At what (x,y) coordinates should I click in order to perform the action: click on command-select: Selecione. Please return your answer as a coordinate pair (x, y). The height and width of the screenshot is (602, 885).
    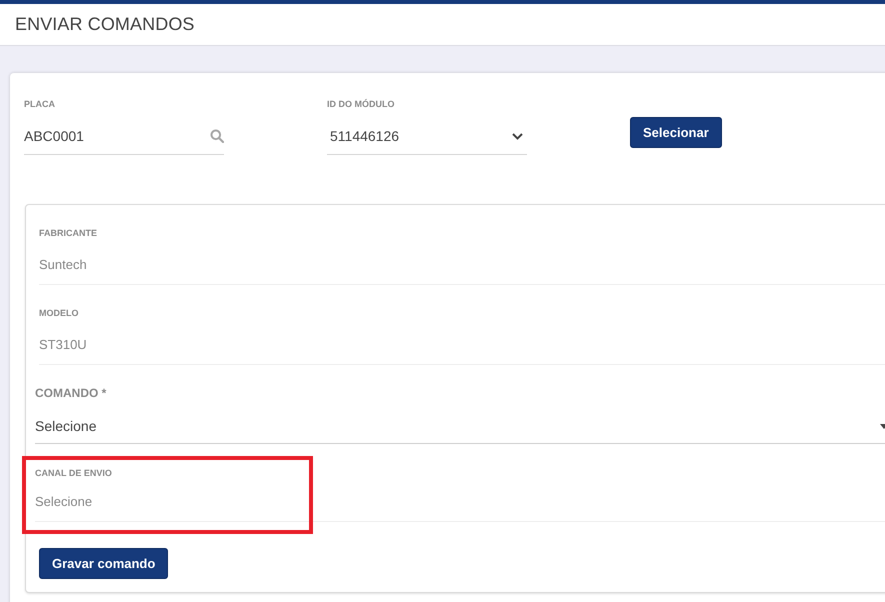
    Looking at the image, I should click on (460, 426).